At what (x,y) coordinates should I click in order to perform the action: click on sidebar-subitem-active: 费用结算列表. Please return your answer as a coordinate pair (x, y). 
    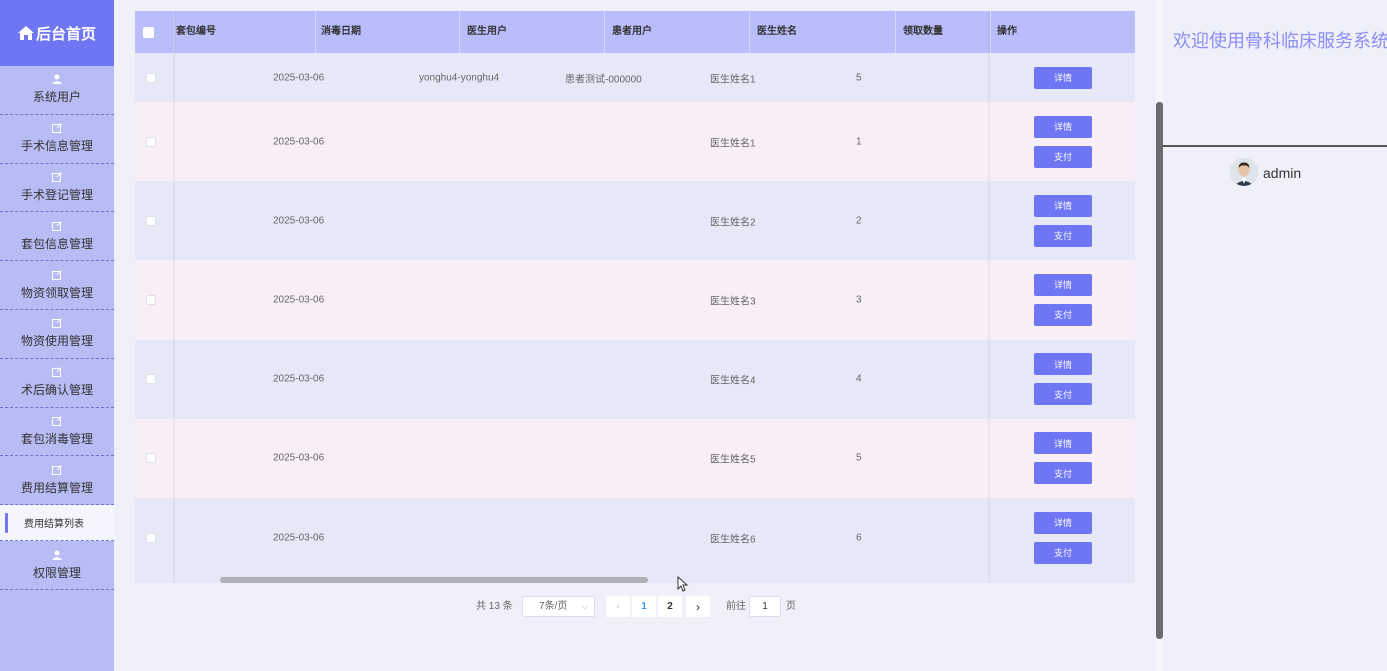
    Looking at the image, I should click on (57, 523).